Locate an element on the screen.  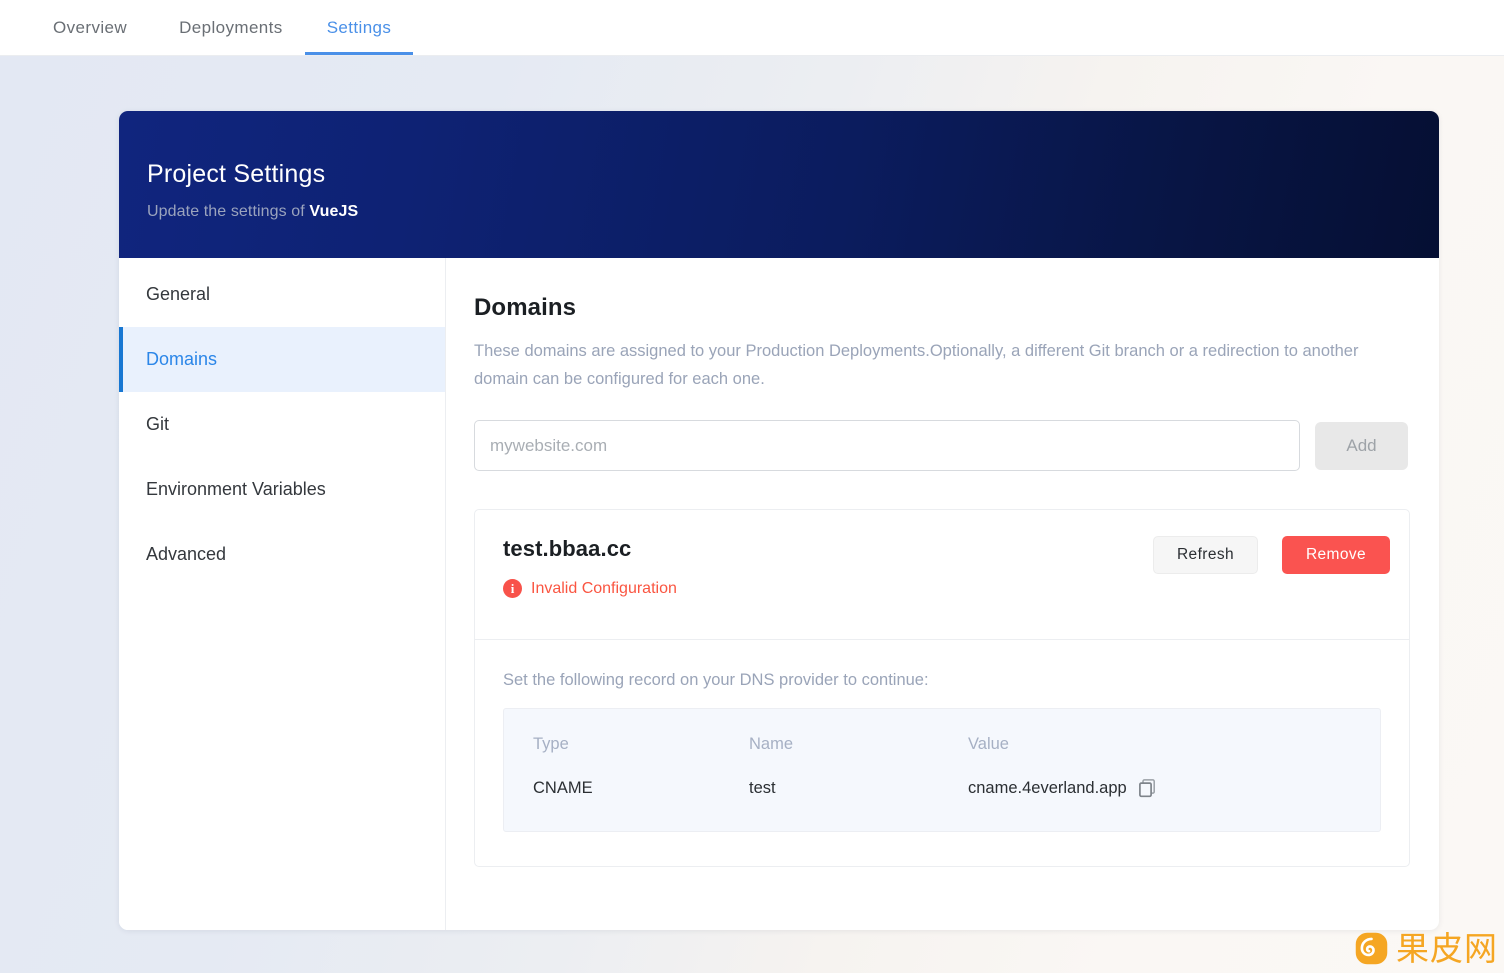
dns-column-type: Type is located at coordinates (551, 743).